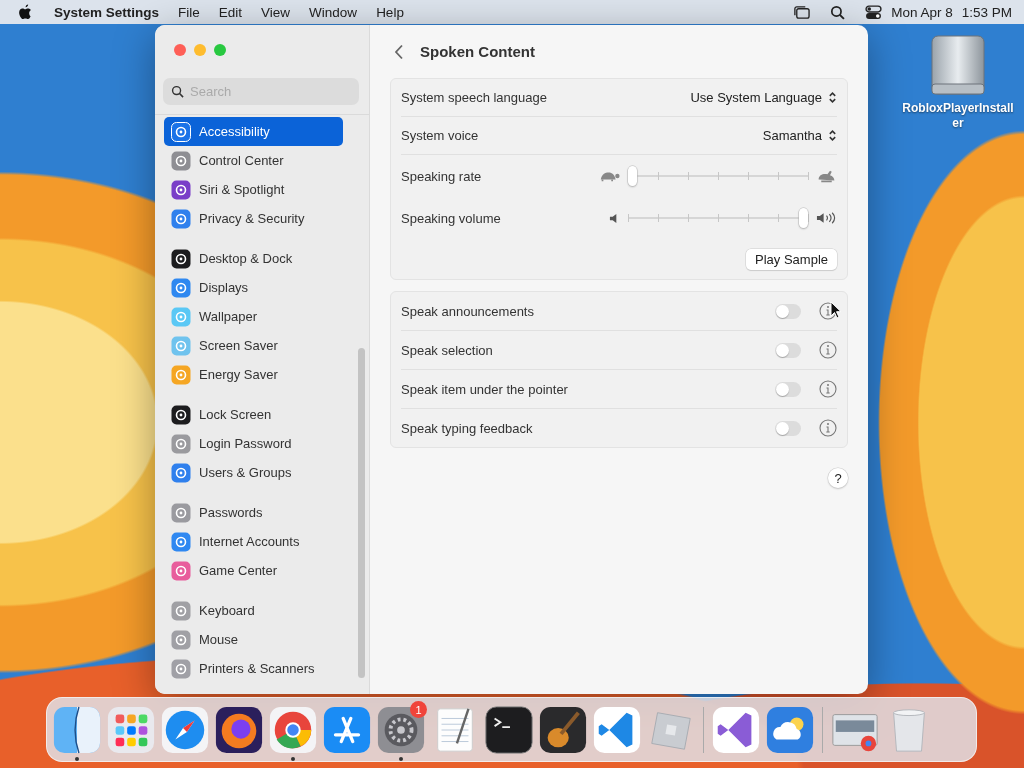  What do you see at coordinates (253, 287) in the screenshot?
I see `sidebar-item: Displays` at bounding box center [253, 287].